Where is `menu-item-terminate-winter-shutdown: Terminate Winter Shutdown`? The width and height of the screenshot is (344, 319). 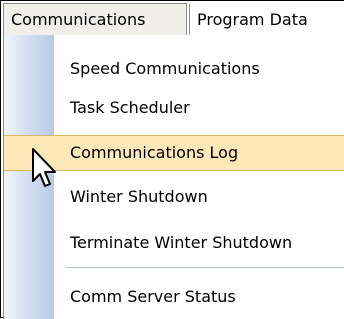 menu-item-terminate-winter-shutdown: Terminate Winter Shutdown is located at coordinates (174, 243).